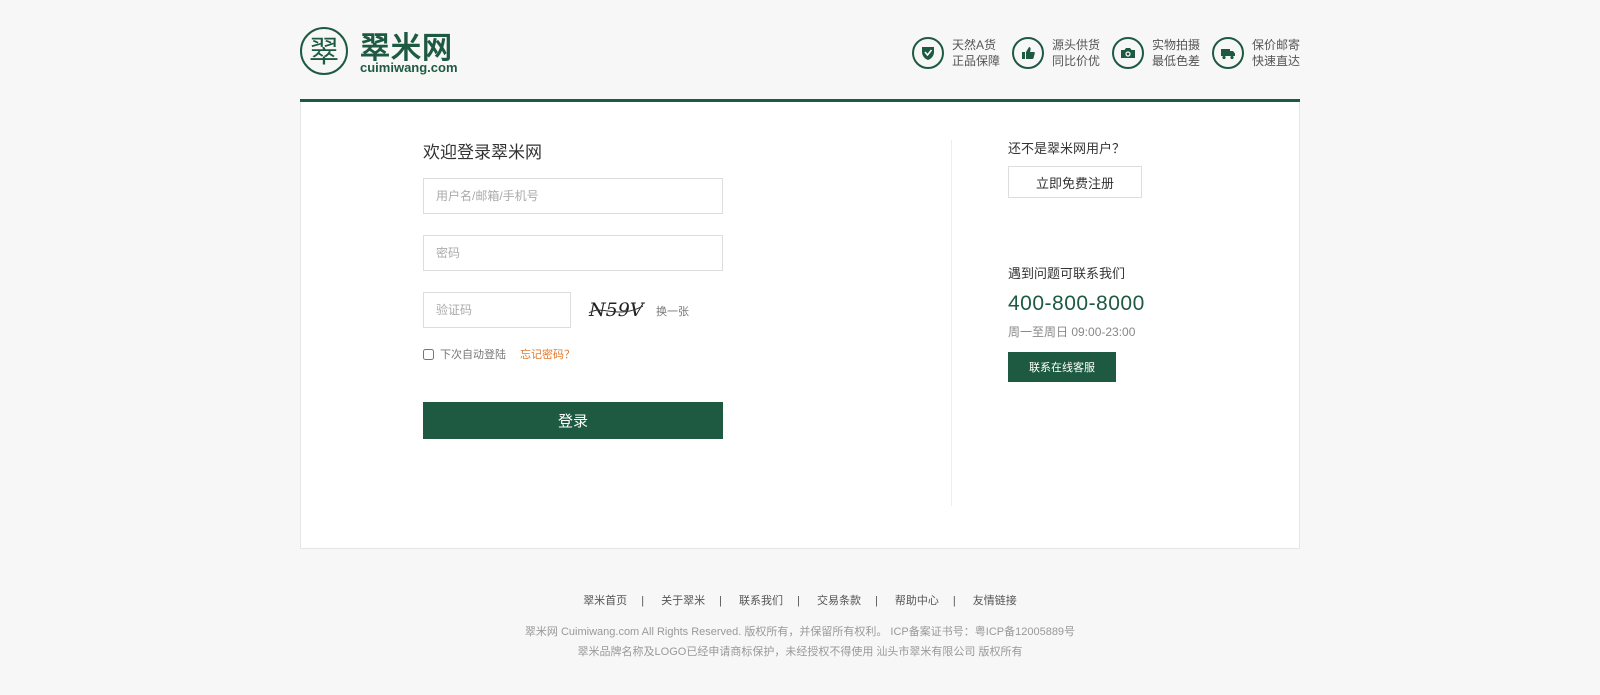  What do you see at coordinates (482, 152) in the screenshot?
I see `login-title: 欢迎登录翠米网` at bounding box center [482, 152].